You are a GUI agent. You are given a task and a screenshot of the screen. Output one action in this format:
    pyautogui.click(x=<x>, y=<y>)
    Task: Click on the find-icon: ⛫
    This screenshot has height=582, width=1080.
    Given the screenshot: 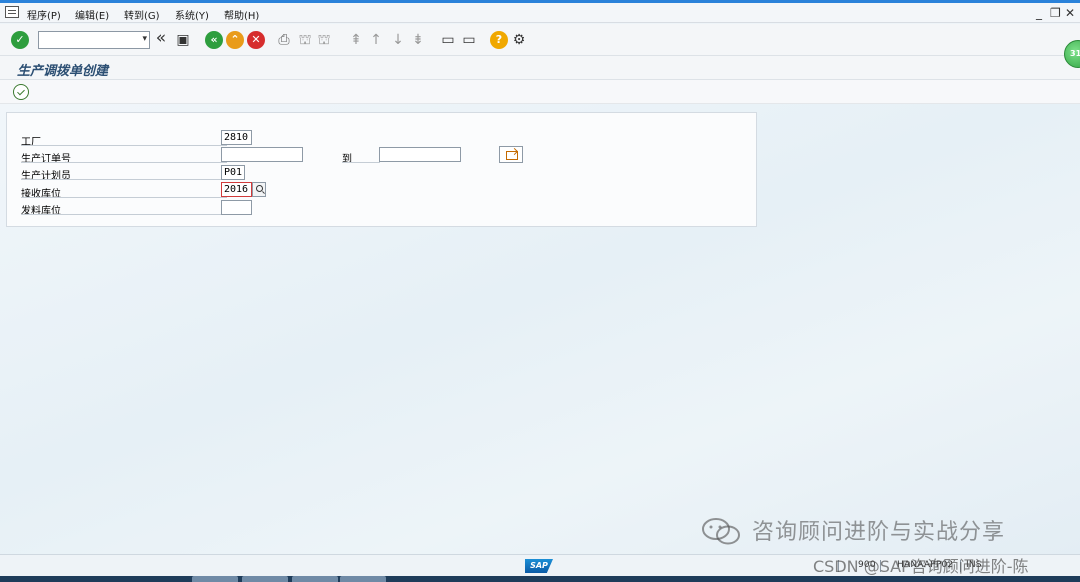 What is the action you would take?
    pyautogui.click(x=305, y=40)
    